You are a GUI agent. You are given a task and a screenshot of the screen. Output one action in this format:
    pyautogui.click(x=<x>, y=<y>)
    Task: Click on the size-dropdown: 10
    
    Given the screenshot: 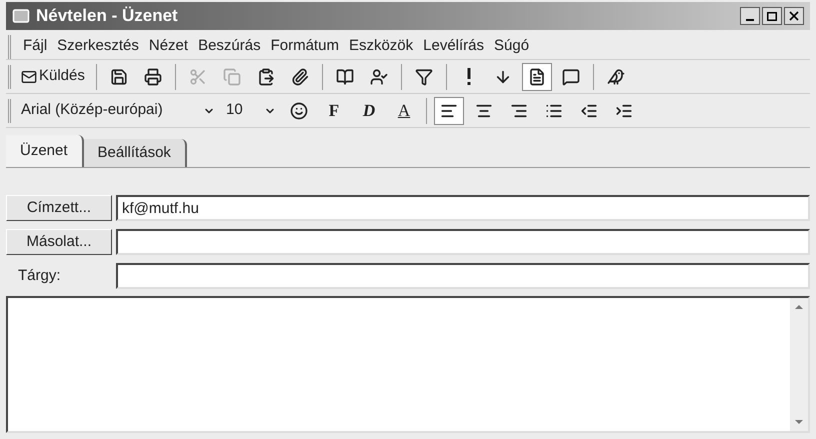 What is the action you would take?
    pyautogui.click(x=251, y=110)
    